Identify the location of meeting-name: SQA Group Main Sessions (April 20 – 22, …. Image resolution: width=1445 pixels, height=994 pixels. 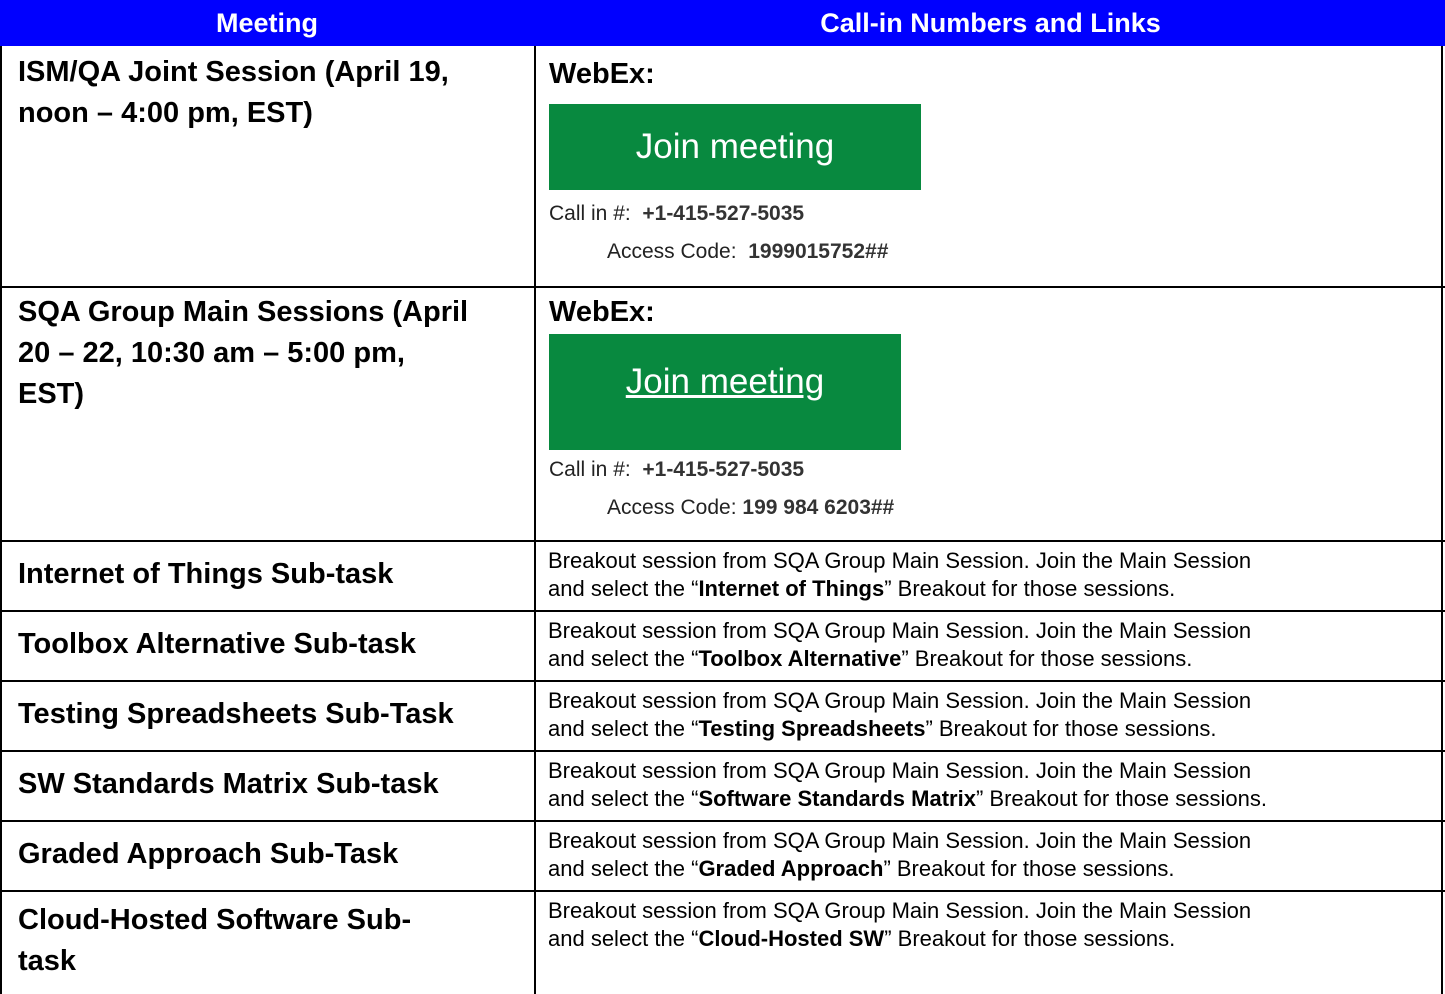
(268, 353).